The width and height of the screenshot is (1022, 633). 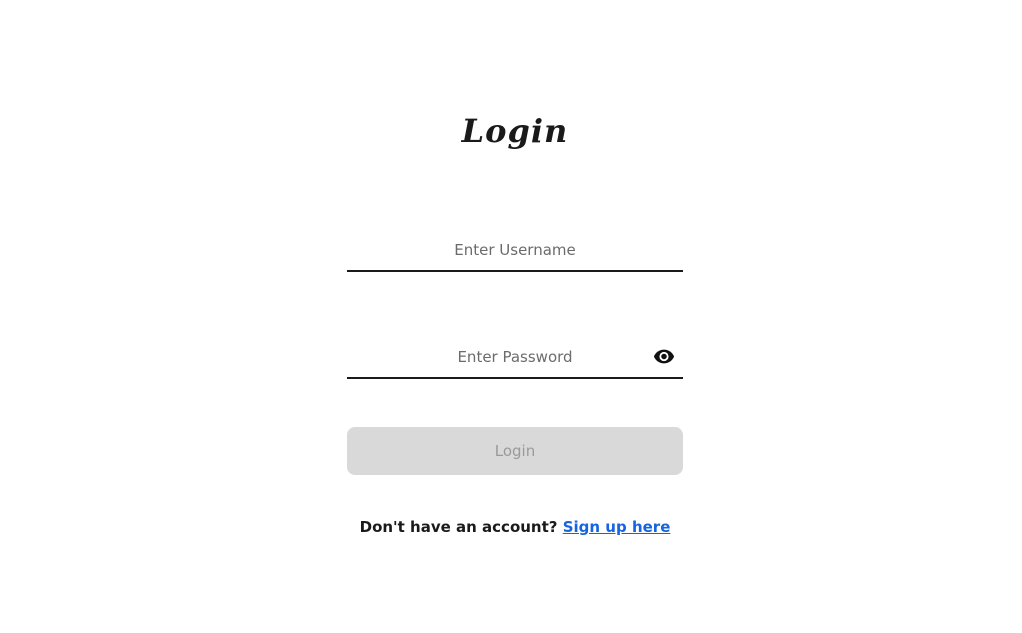 I want to click on password-field, so click(x=515, y=361).